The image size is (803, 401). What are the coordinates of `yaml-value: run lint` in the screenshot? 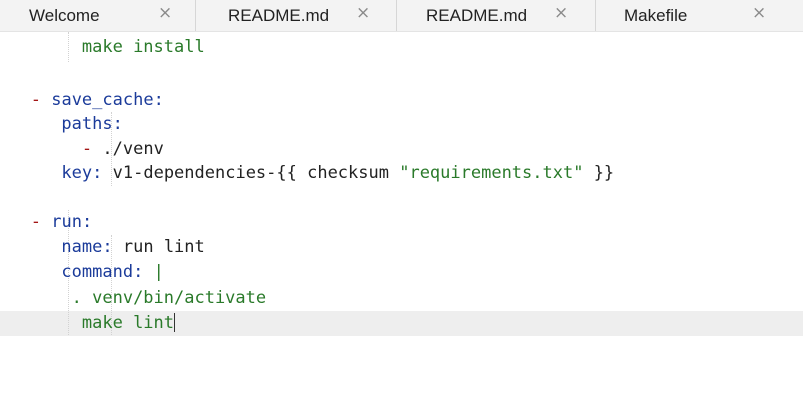 It's located at (163, 247).